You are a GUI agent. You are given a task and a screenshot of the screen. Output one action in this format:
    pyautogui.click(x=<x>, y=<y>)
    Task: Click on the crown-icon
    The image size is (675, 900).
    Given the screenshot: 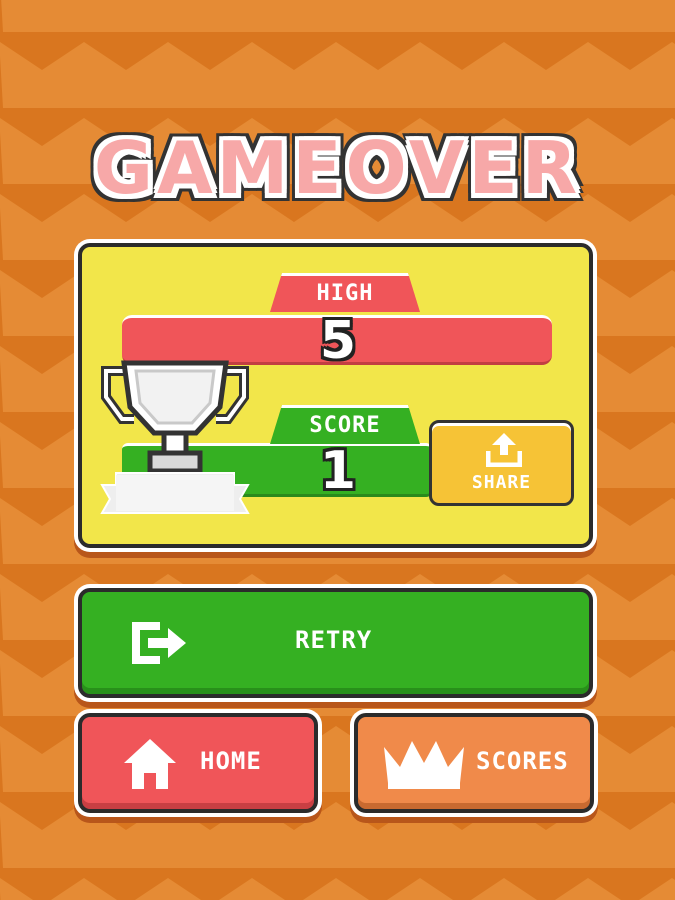 What is the action you would take?
    pyautogui.click(x=424, y=765)
    